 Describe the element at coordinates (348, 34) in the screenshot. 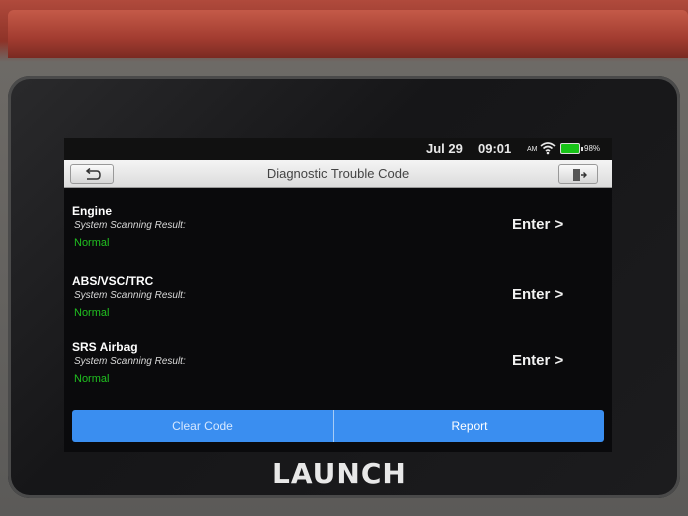

I see `device-case-top` at that location.